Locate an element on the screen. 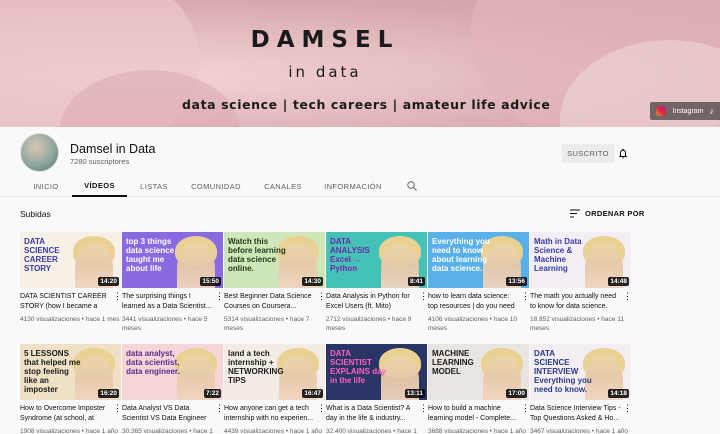  video-views: 3441 visualizaciones is located at coordinates (152, 319).